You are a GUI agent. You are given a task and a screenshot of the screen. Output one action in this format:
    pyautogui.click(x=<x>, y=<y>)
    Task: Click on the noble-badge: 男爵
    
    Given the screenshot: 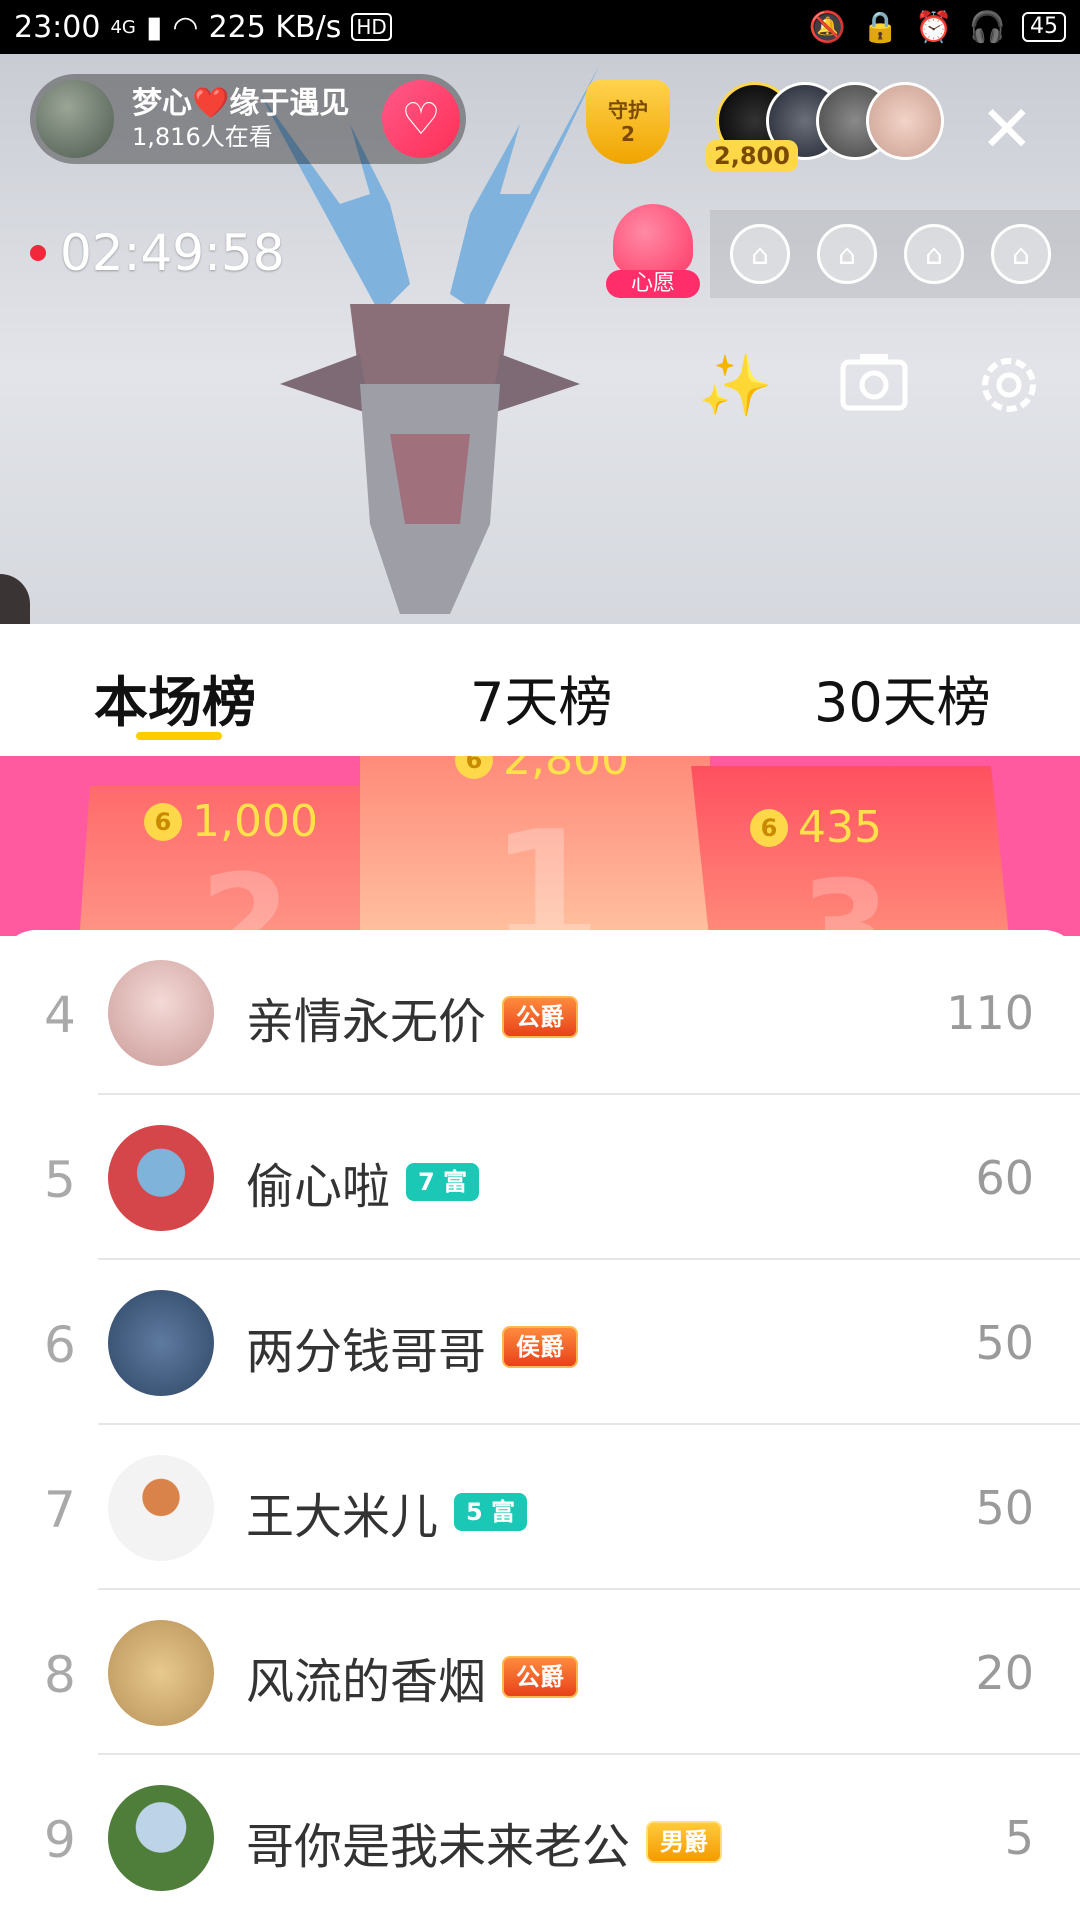 What is the action you would take?
    pyautogui.click(x=684, y=1842)
    